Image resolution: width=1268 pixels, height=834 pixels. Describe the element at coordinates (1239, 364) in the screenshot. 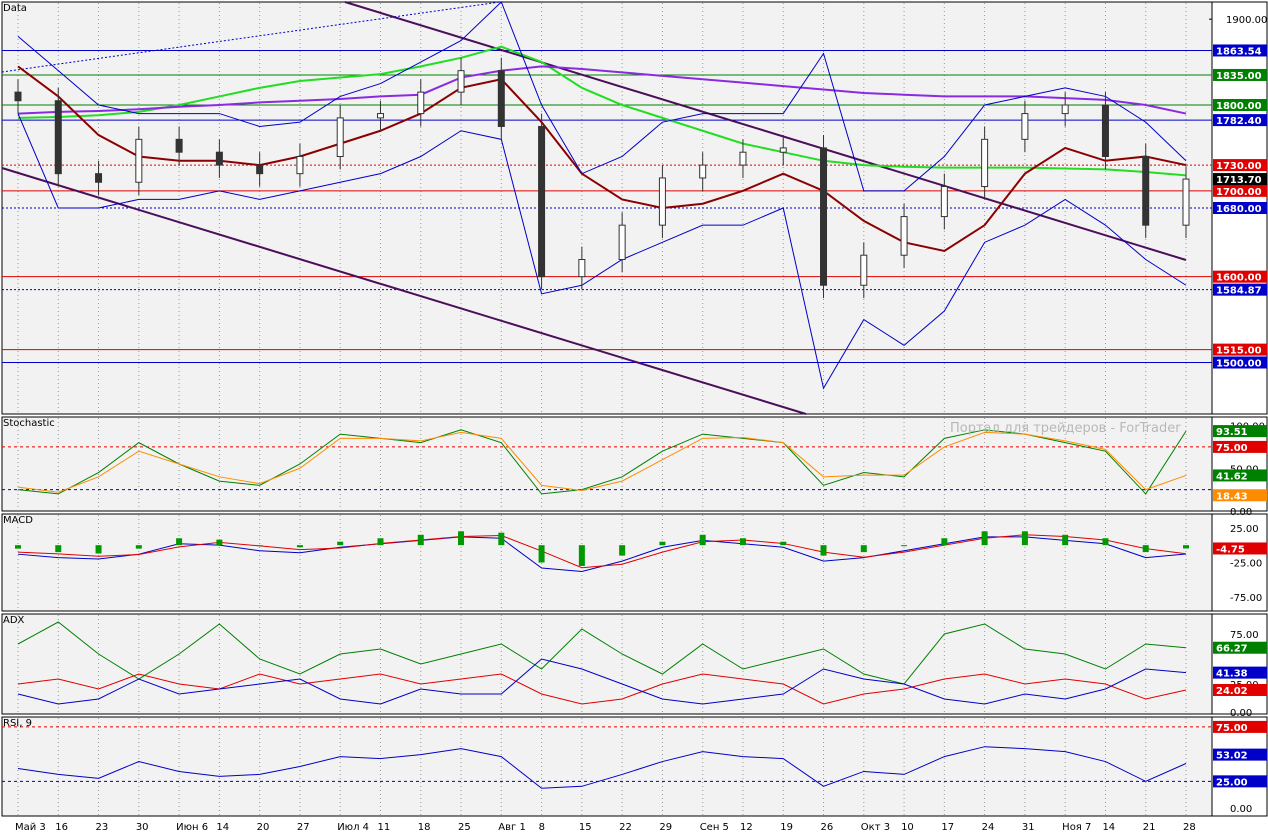

I see `level-label: 1500.00` at that location.